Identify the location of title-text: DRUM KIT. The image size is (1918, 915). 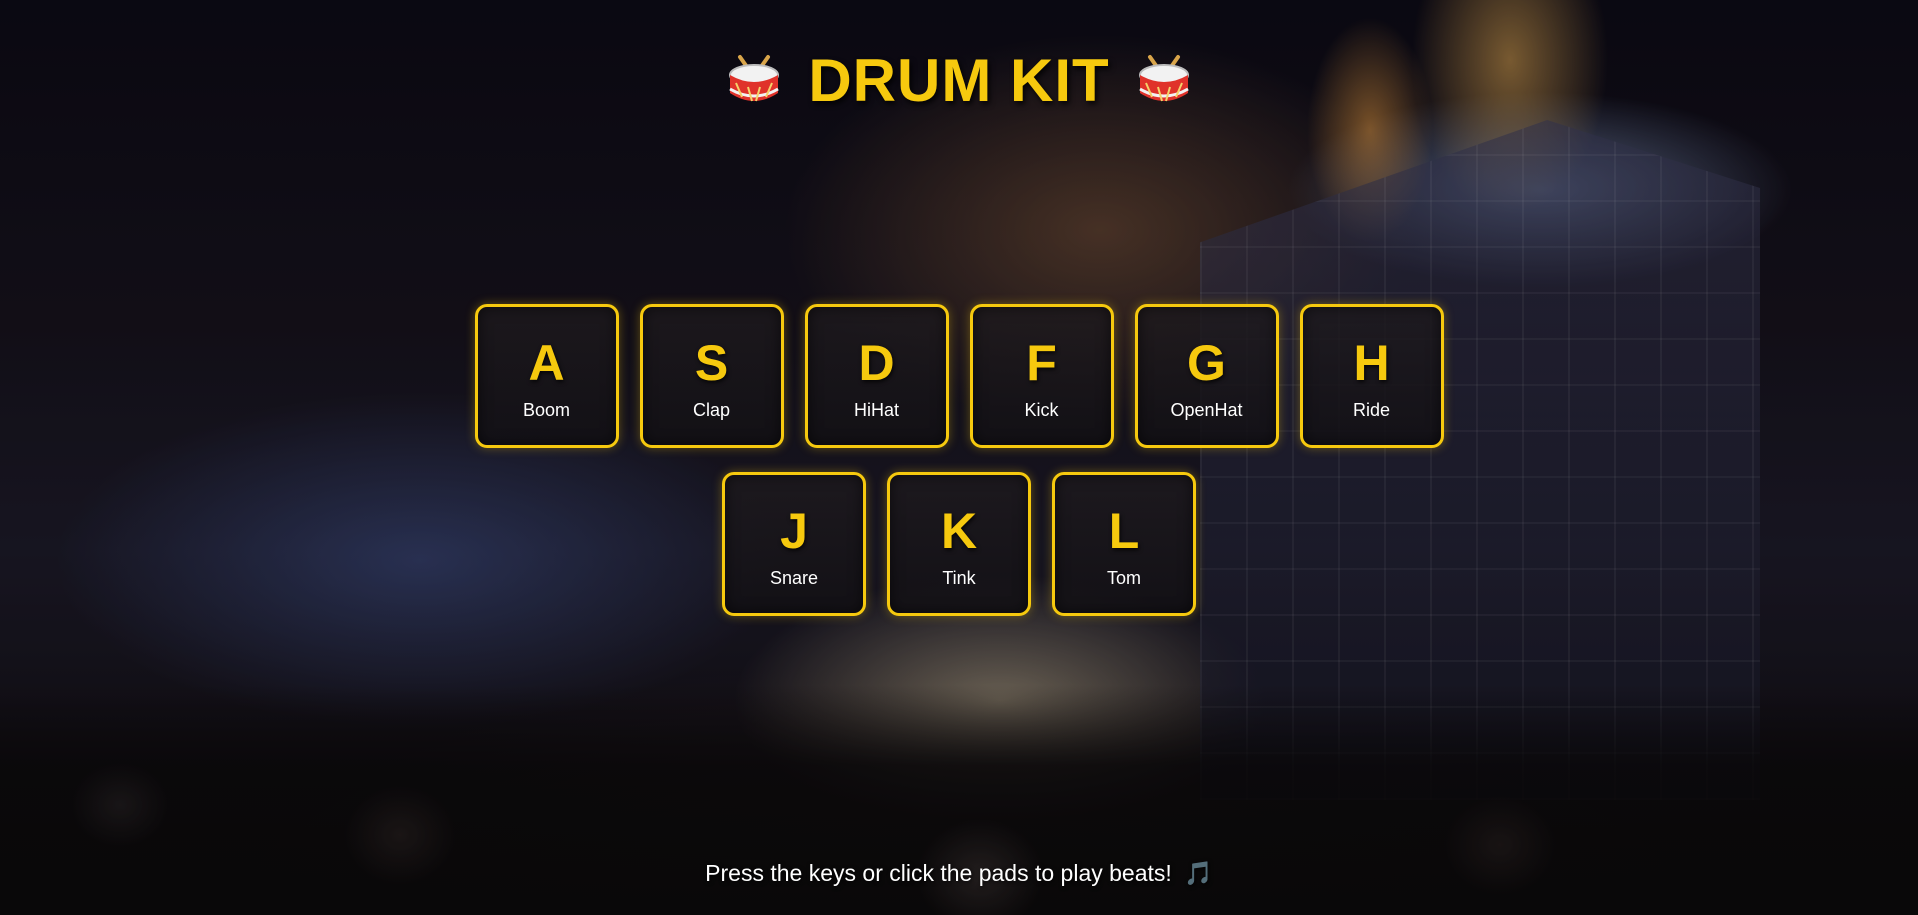
(959, 80).